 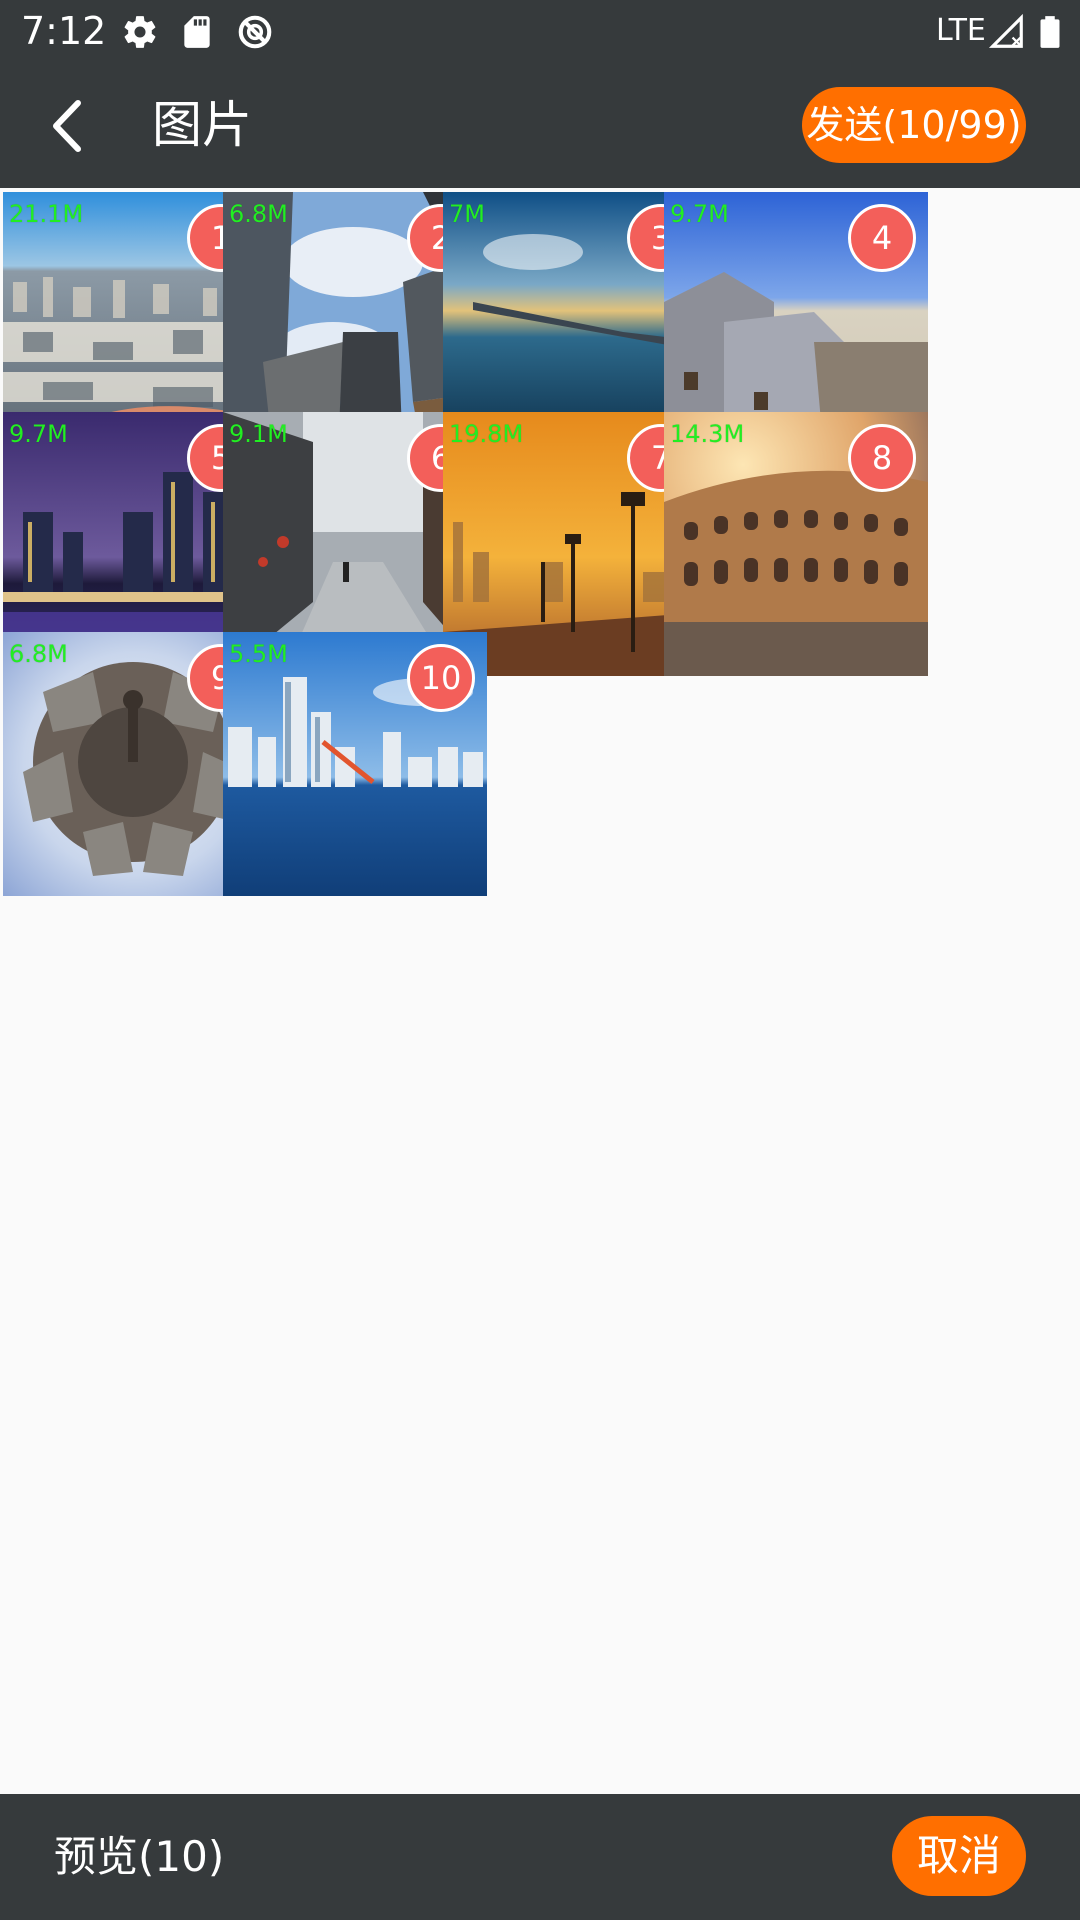 What do you see at coordinates (255, 32) in the screenshot?
I see `do-not-disturb-icon` at bounding box center [255, 32].